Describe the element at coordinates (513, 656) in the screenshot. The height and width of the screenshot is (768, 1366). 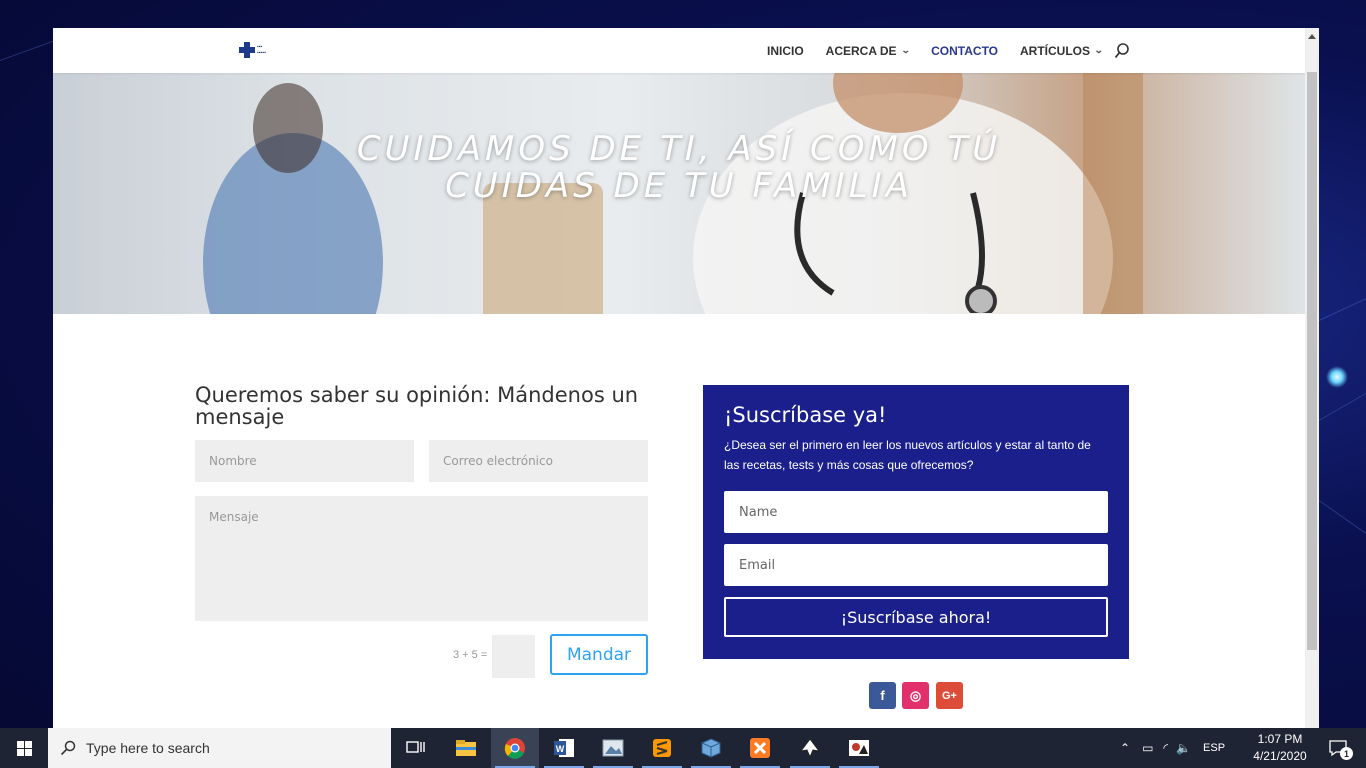
I see `captcha-input` at that location.